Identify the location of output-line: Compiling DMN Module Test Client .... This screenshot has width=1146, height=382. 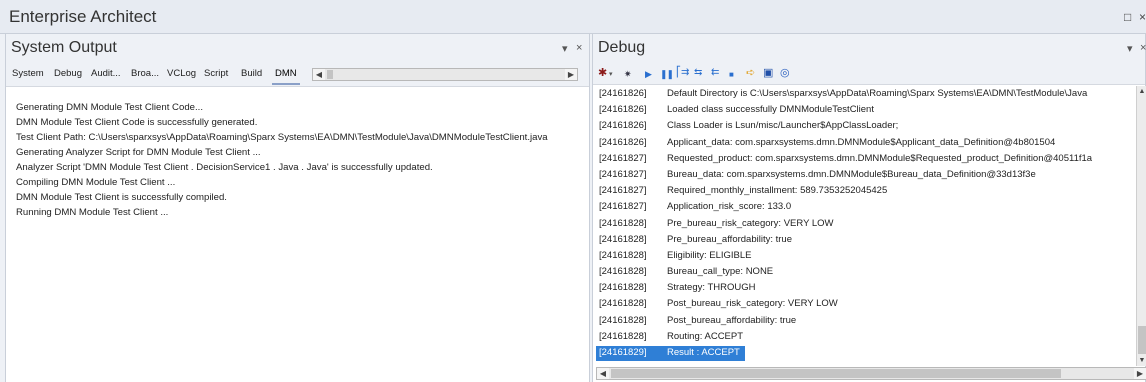
(96, 182).